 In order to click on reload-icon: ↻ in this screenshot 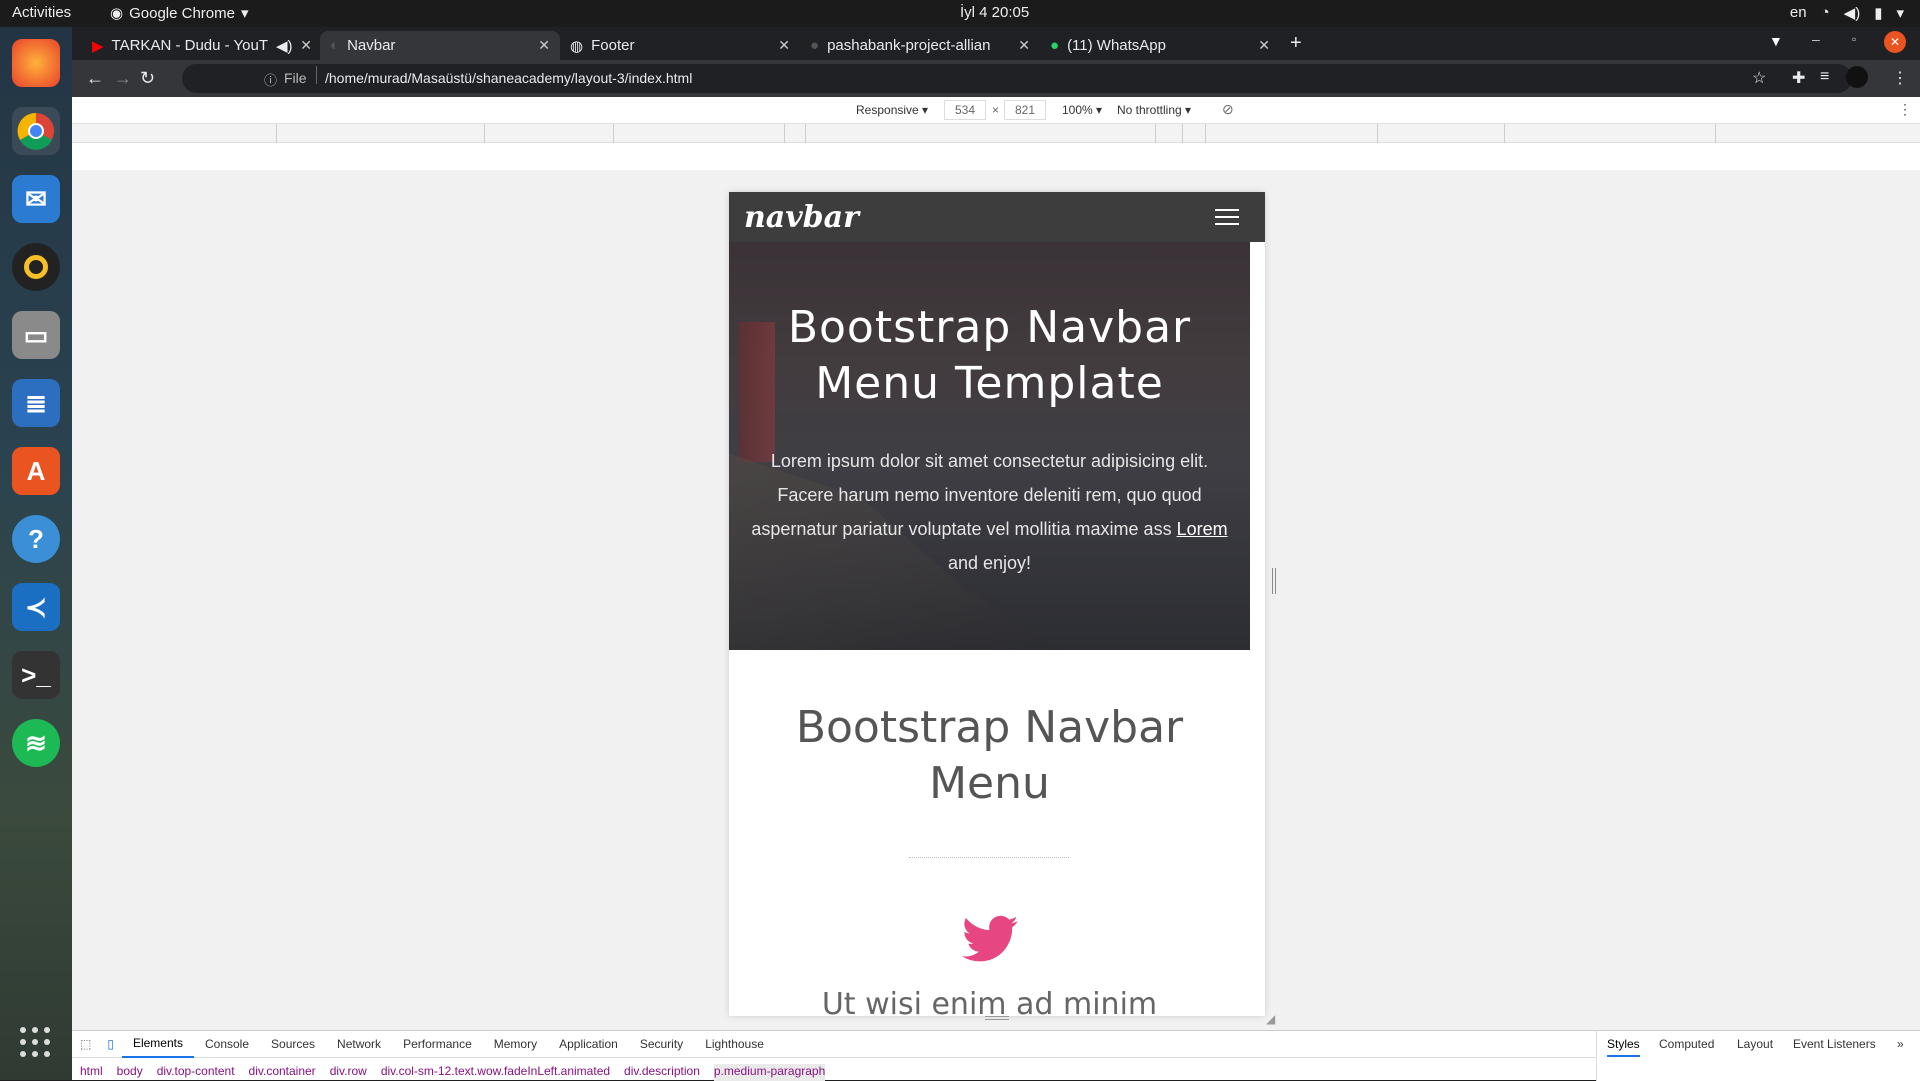, I will do `click(147, 78)`.